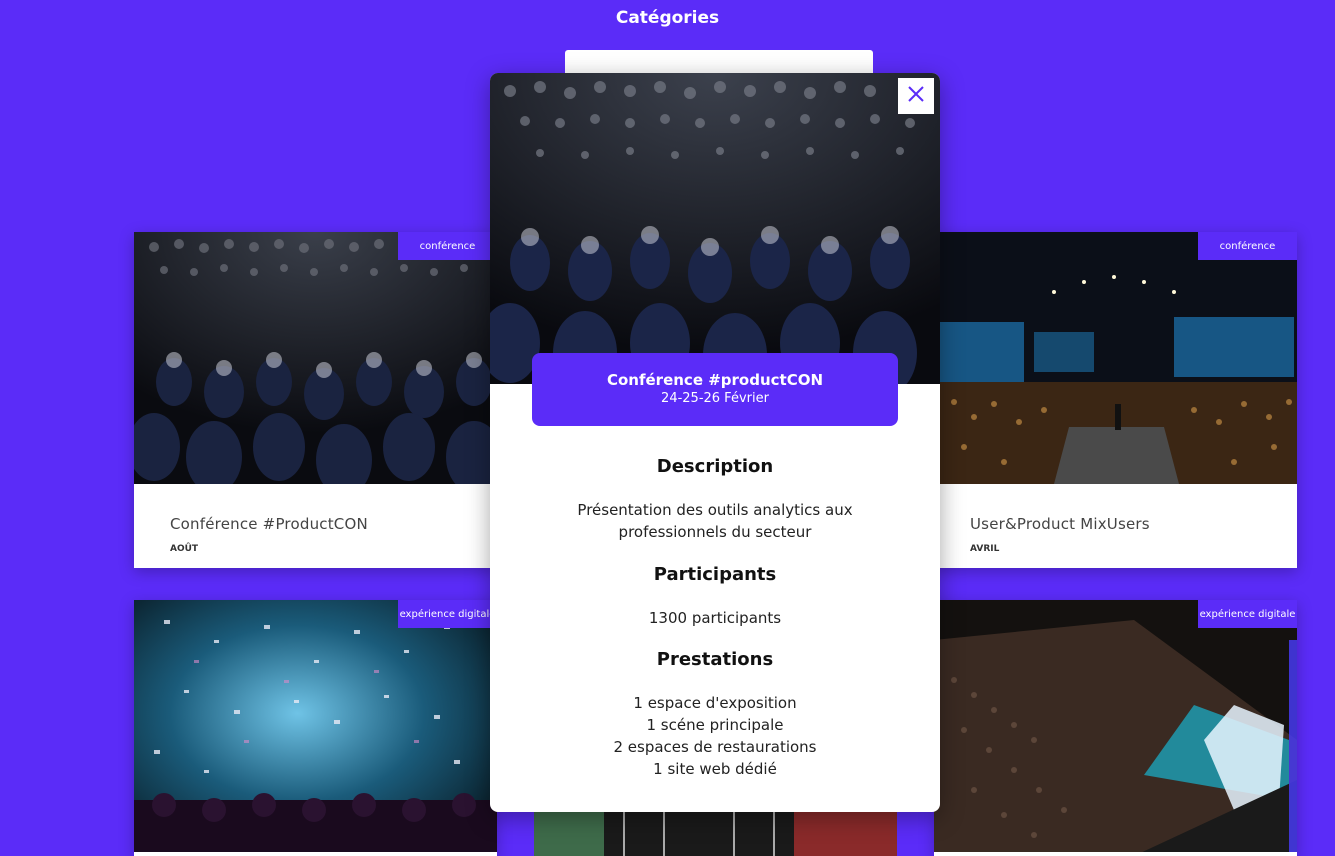  I want to click on participants-text: 1300 participants, so click(715, 618).